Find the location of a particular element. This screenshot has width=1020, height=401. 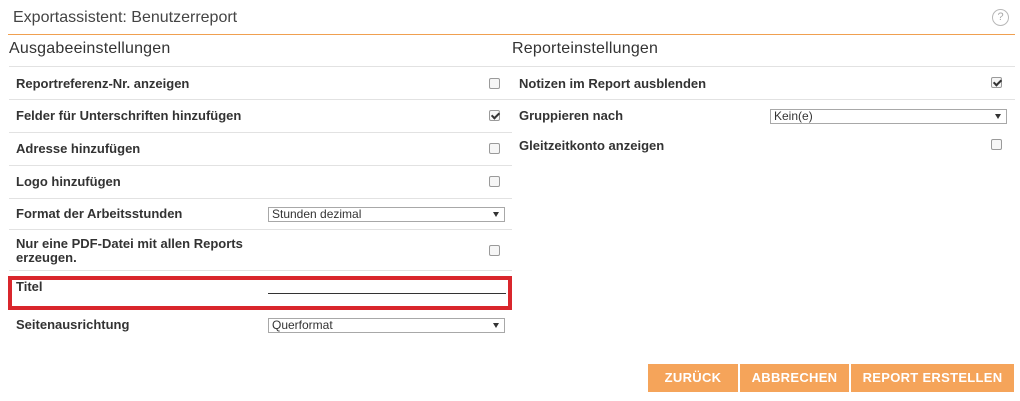

title-row-highlight is located at coordinates (260, 293).